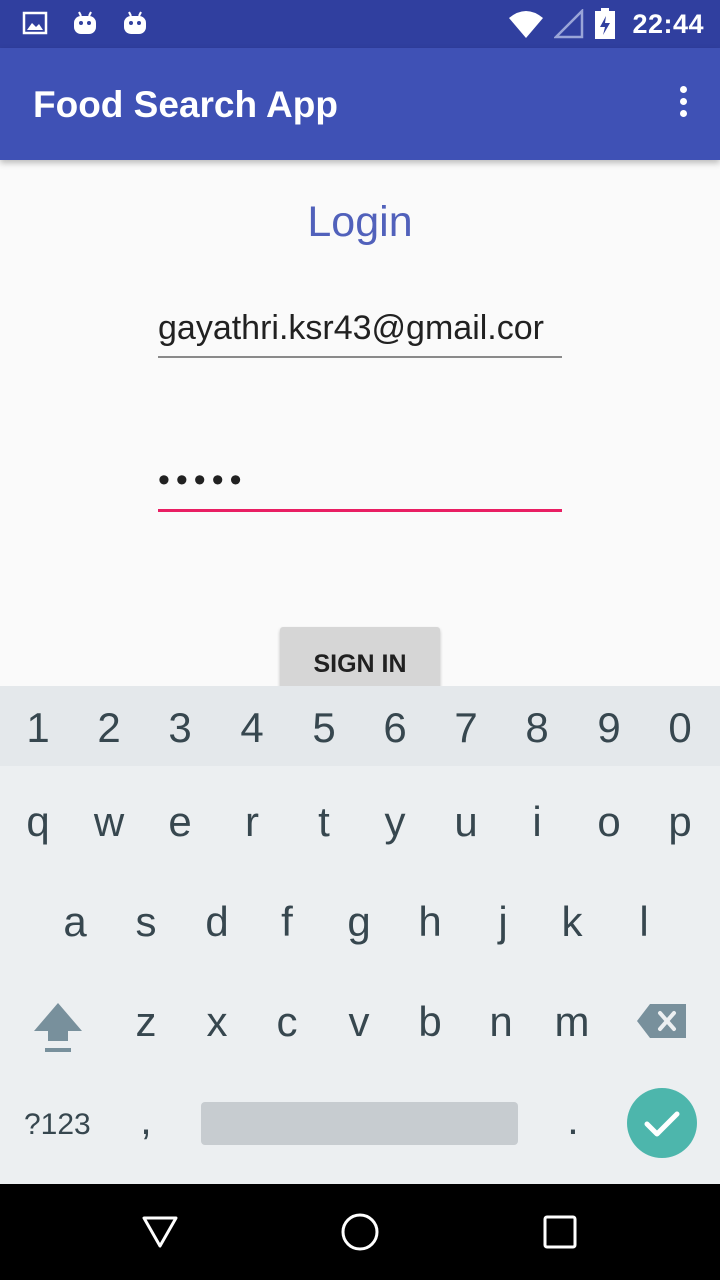 The width and height of the screenshot is (720, 1280). Describe the element at coordinates (252, 728) in the screenshot. I see `key-4: 4` at that location.